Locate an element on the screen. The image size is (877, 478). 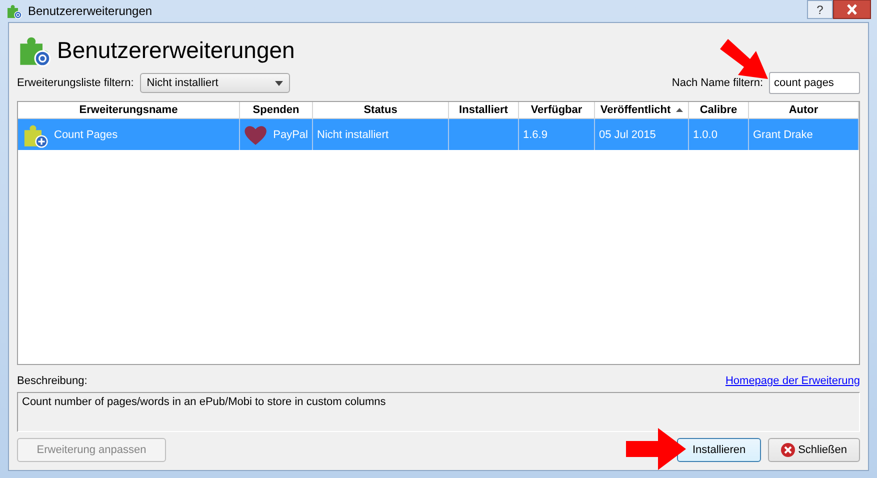
homepage-link: Homepage der Erweiterung is located at coordinates (792, 381).